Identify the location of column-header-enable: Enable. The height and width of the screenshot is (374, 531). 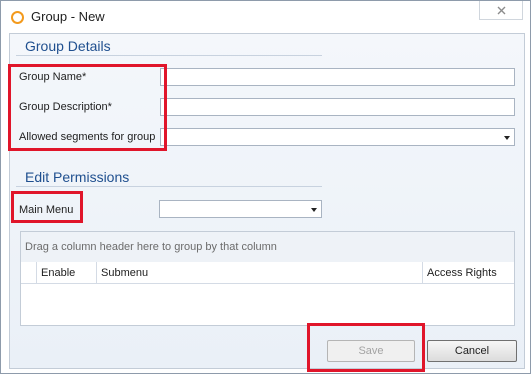
(67, 272).